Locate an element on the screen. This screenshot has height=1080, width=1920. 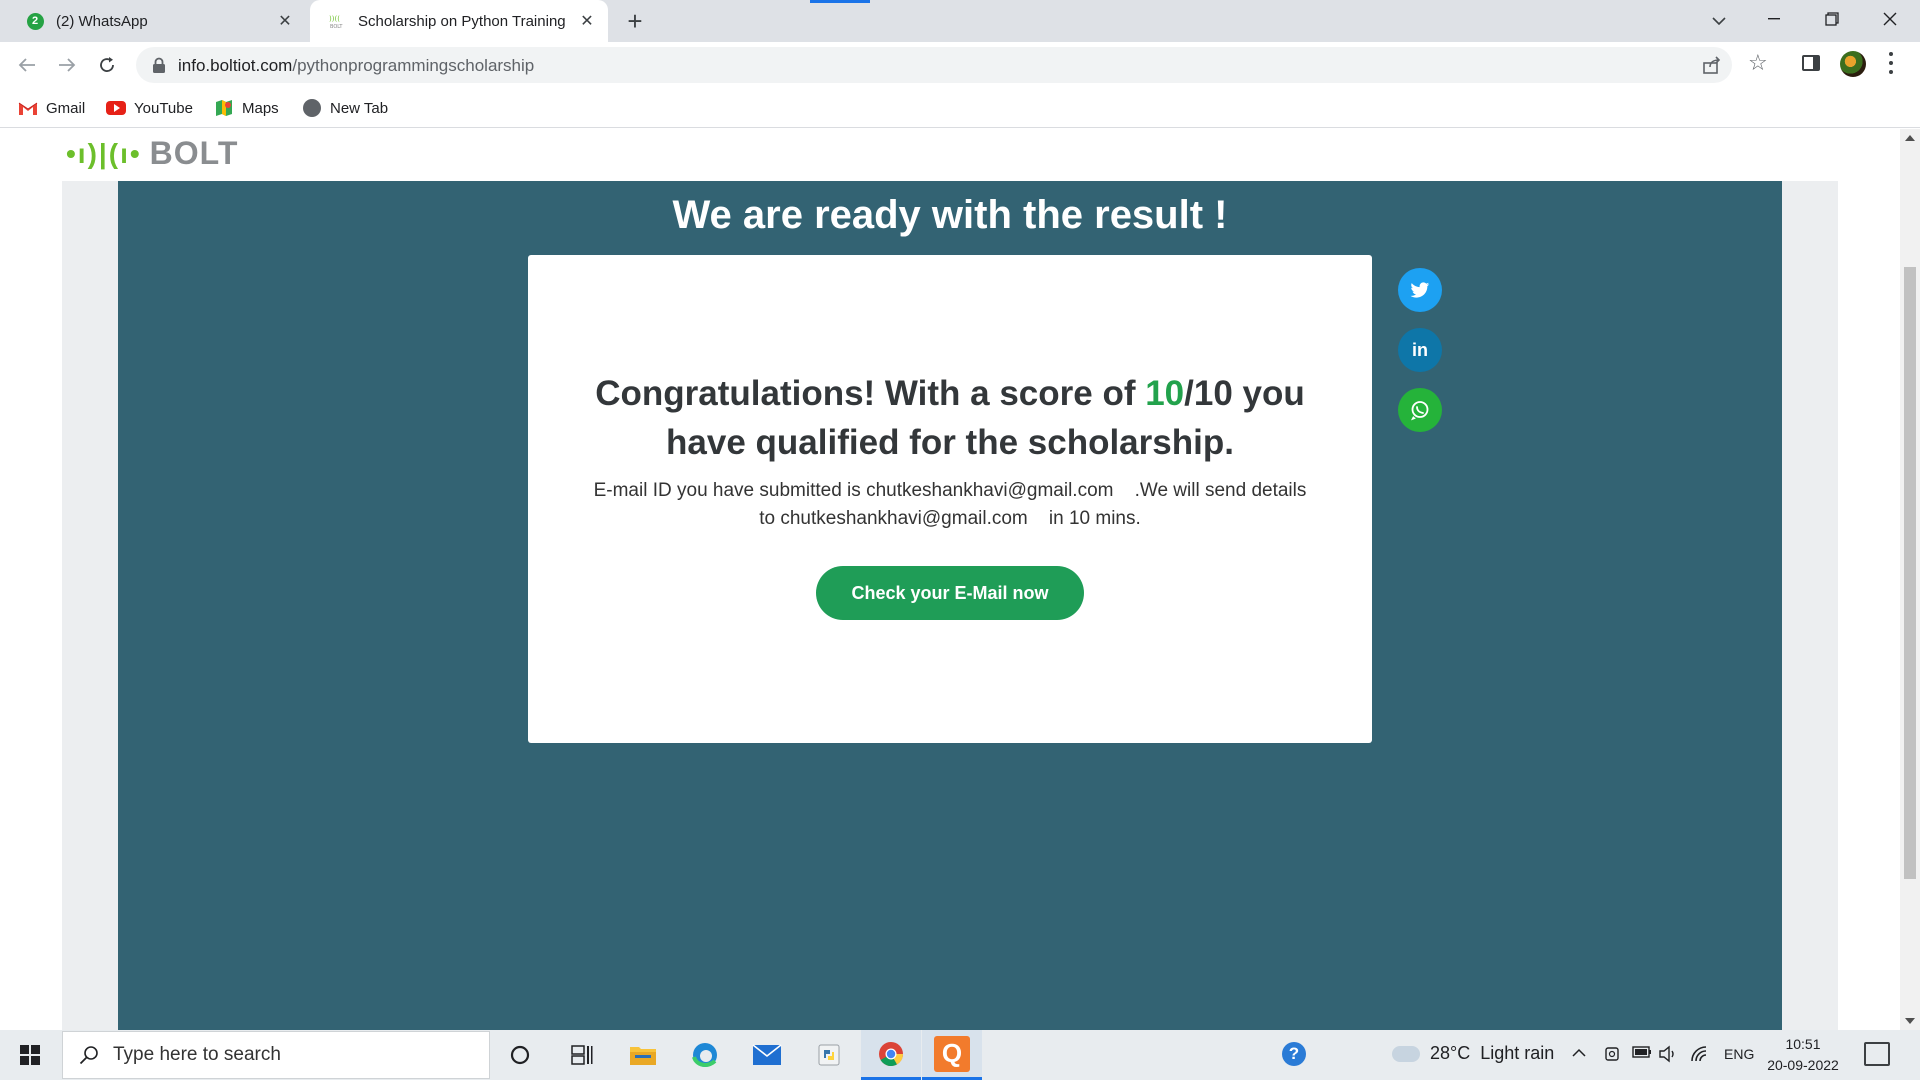
task-view-button is located at coordinates (582, 1055).